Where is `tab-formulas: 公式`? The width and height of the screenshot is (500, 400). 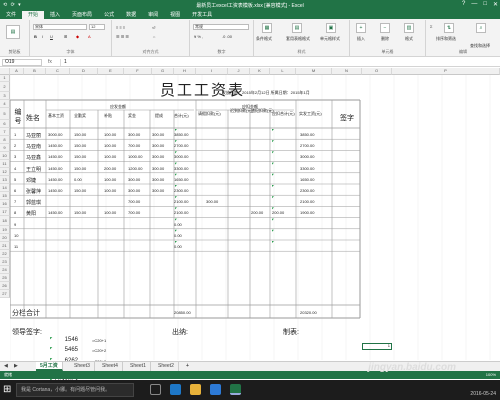
tab-formulas: 公式 is located at coordinates (109, 15).